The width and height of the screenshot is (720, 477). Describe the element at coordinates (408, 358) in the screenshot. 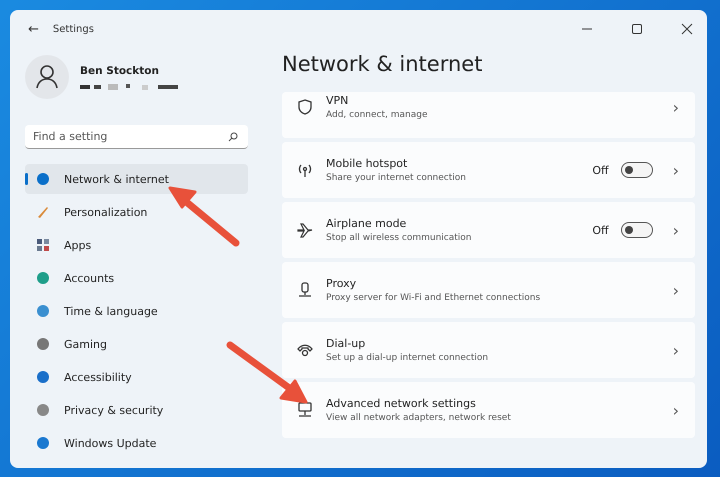

I see `setting-description: Set up a dial-up internet connection` at that location.